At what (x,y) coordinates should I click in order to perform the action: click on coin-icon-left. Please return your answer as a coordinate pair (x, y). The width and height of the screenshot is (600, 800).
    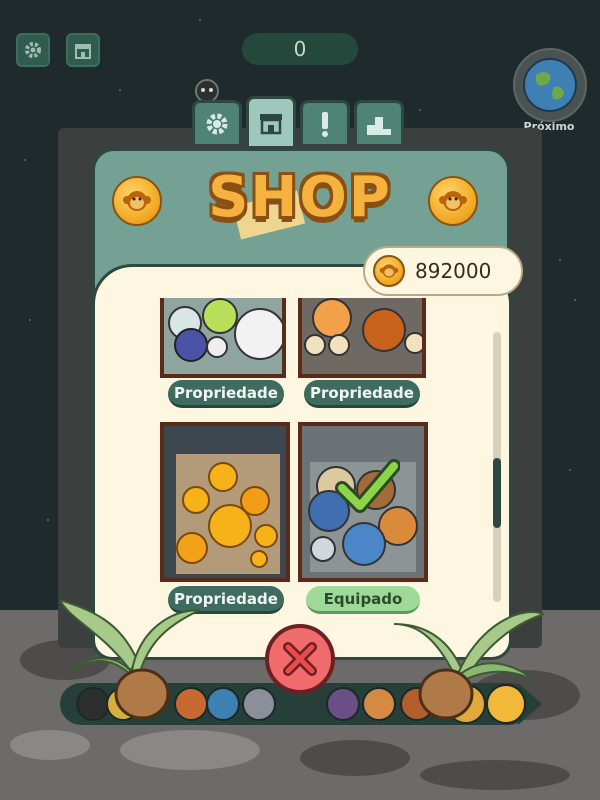
    Looking at the image, I should click on (137, 201).